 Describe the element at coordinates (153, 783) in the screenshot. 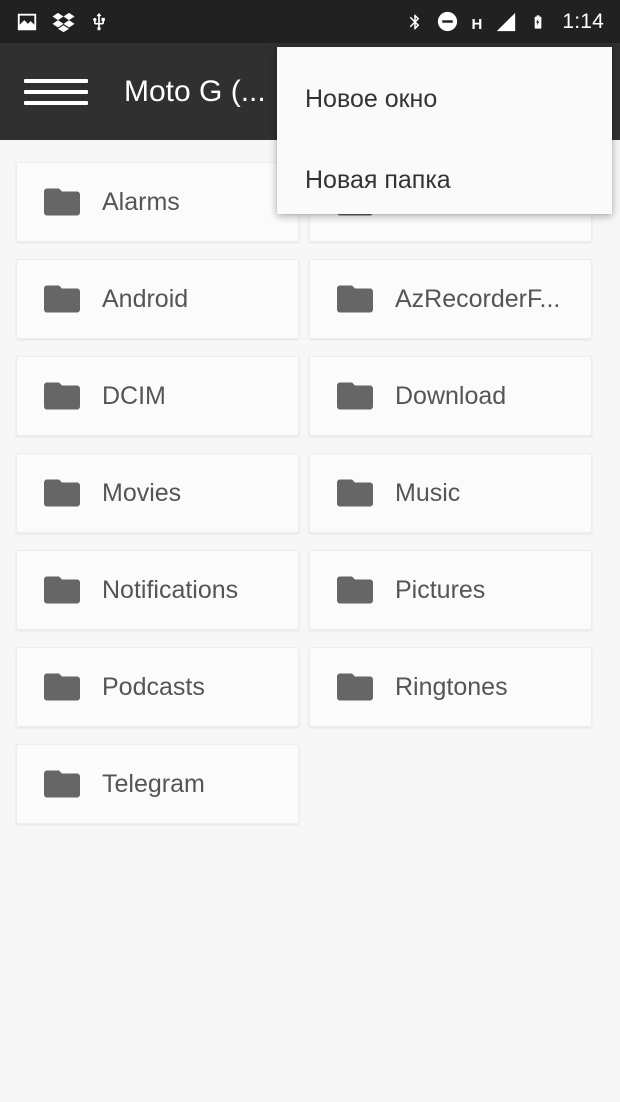

I see `folder-card-label: Telegram` at that location.